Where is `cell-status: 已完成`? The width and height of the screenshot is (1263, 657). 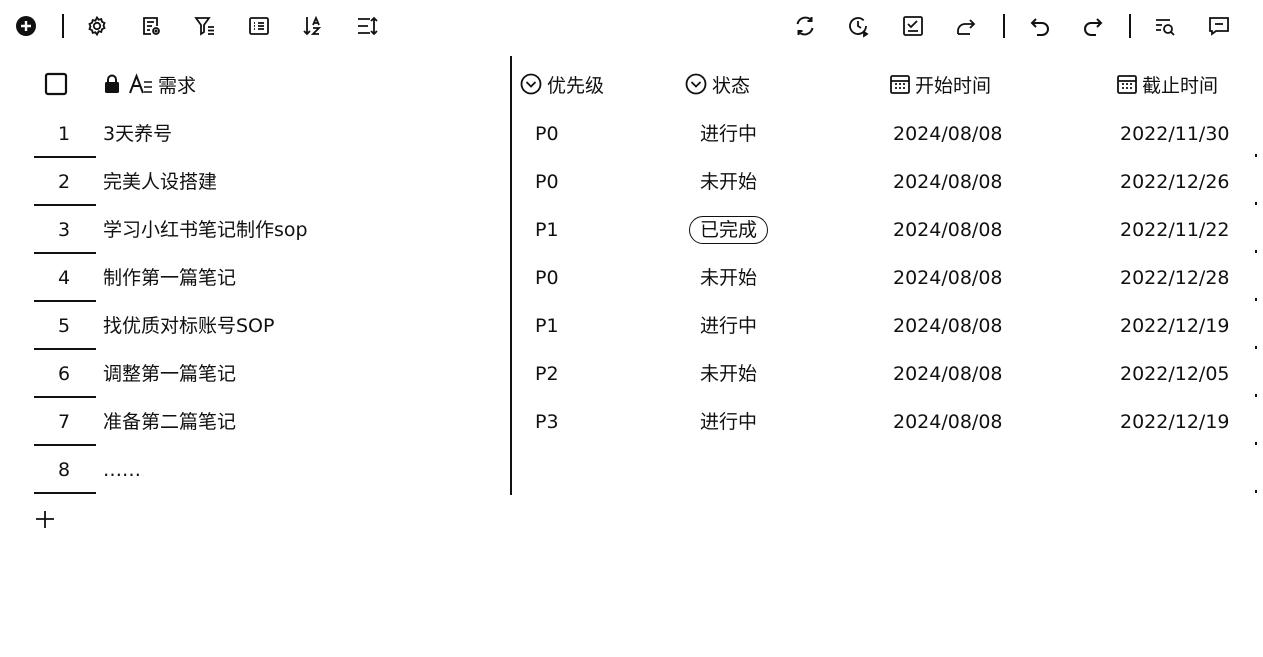
cell-status: 已完成 is located at coordinates (729, 230).